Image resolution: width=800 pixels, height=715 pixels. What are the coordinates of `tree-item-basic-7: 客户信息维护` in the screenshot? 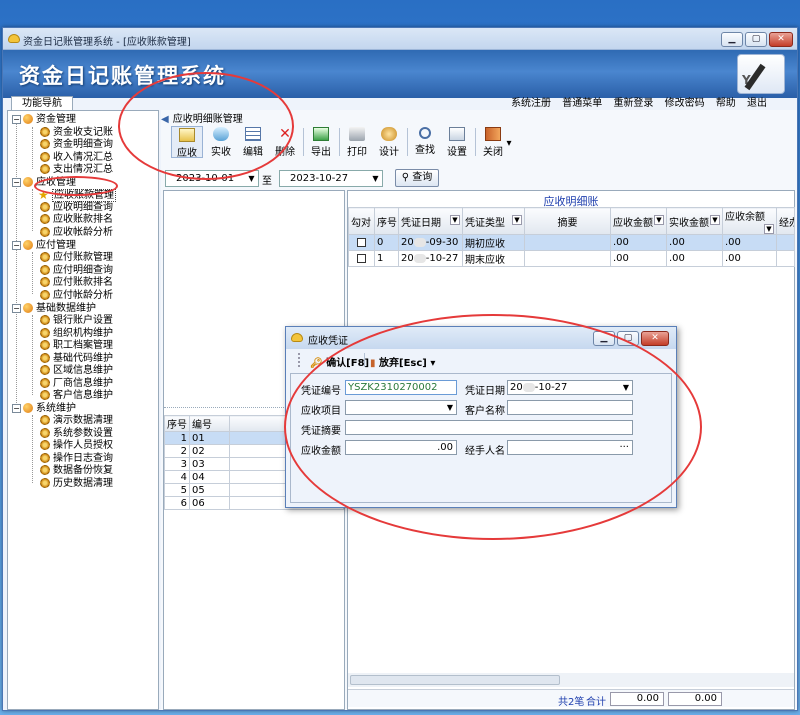 It's located at (76, 396).